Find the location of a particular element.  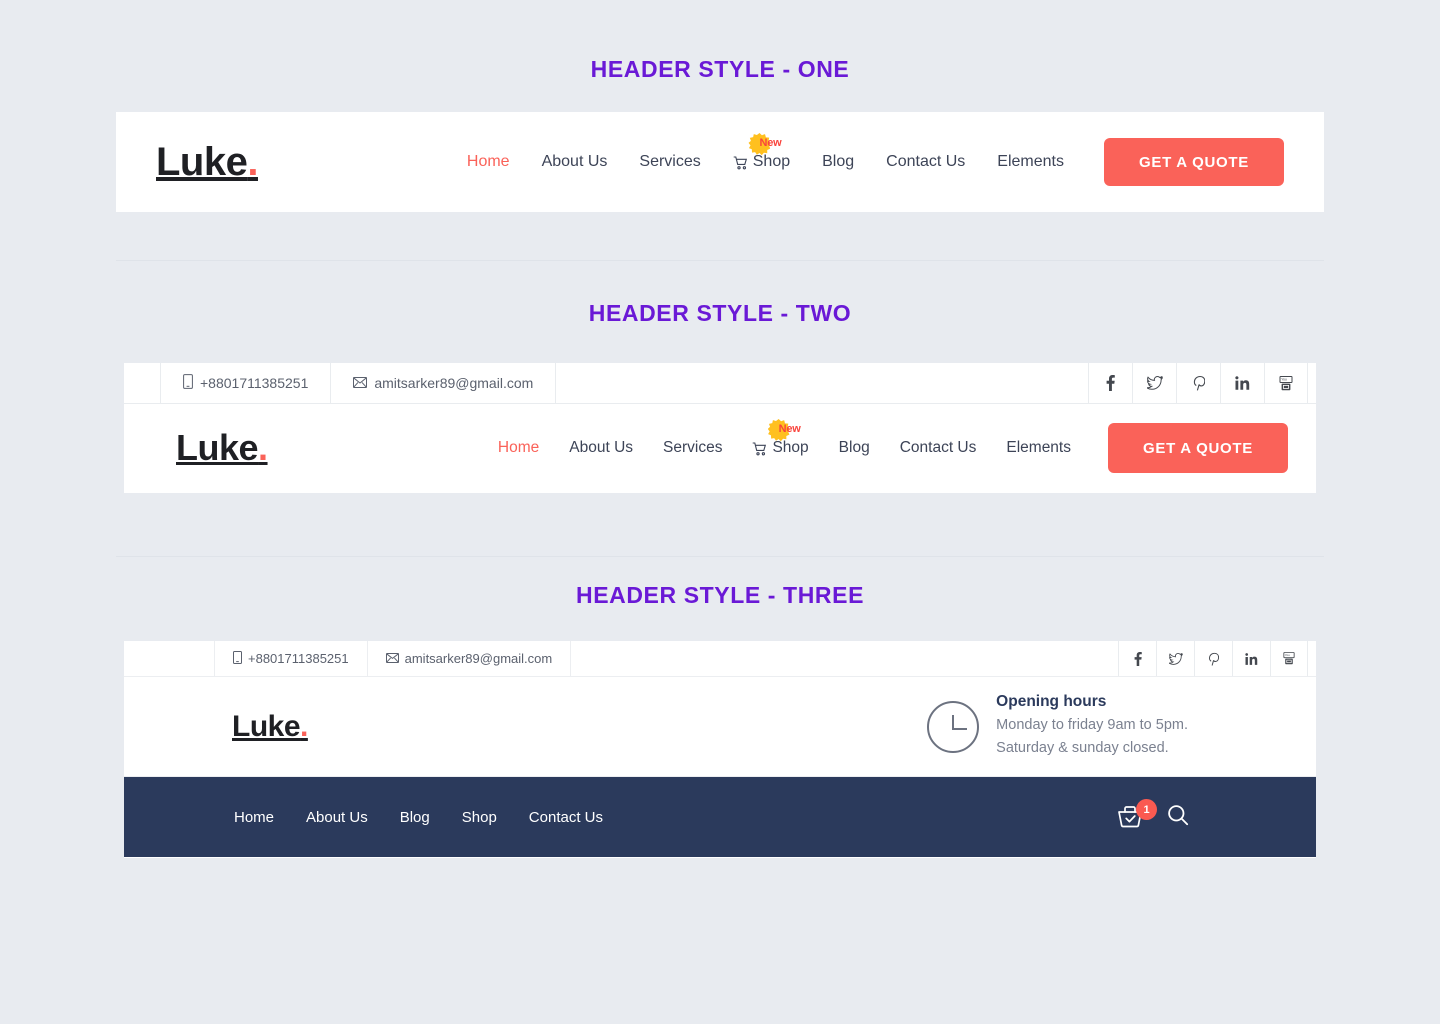

nav-item-shop: Shop is located at coordinates (479, 817).